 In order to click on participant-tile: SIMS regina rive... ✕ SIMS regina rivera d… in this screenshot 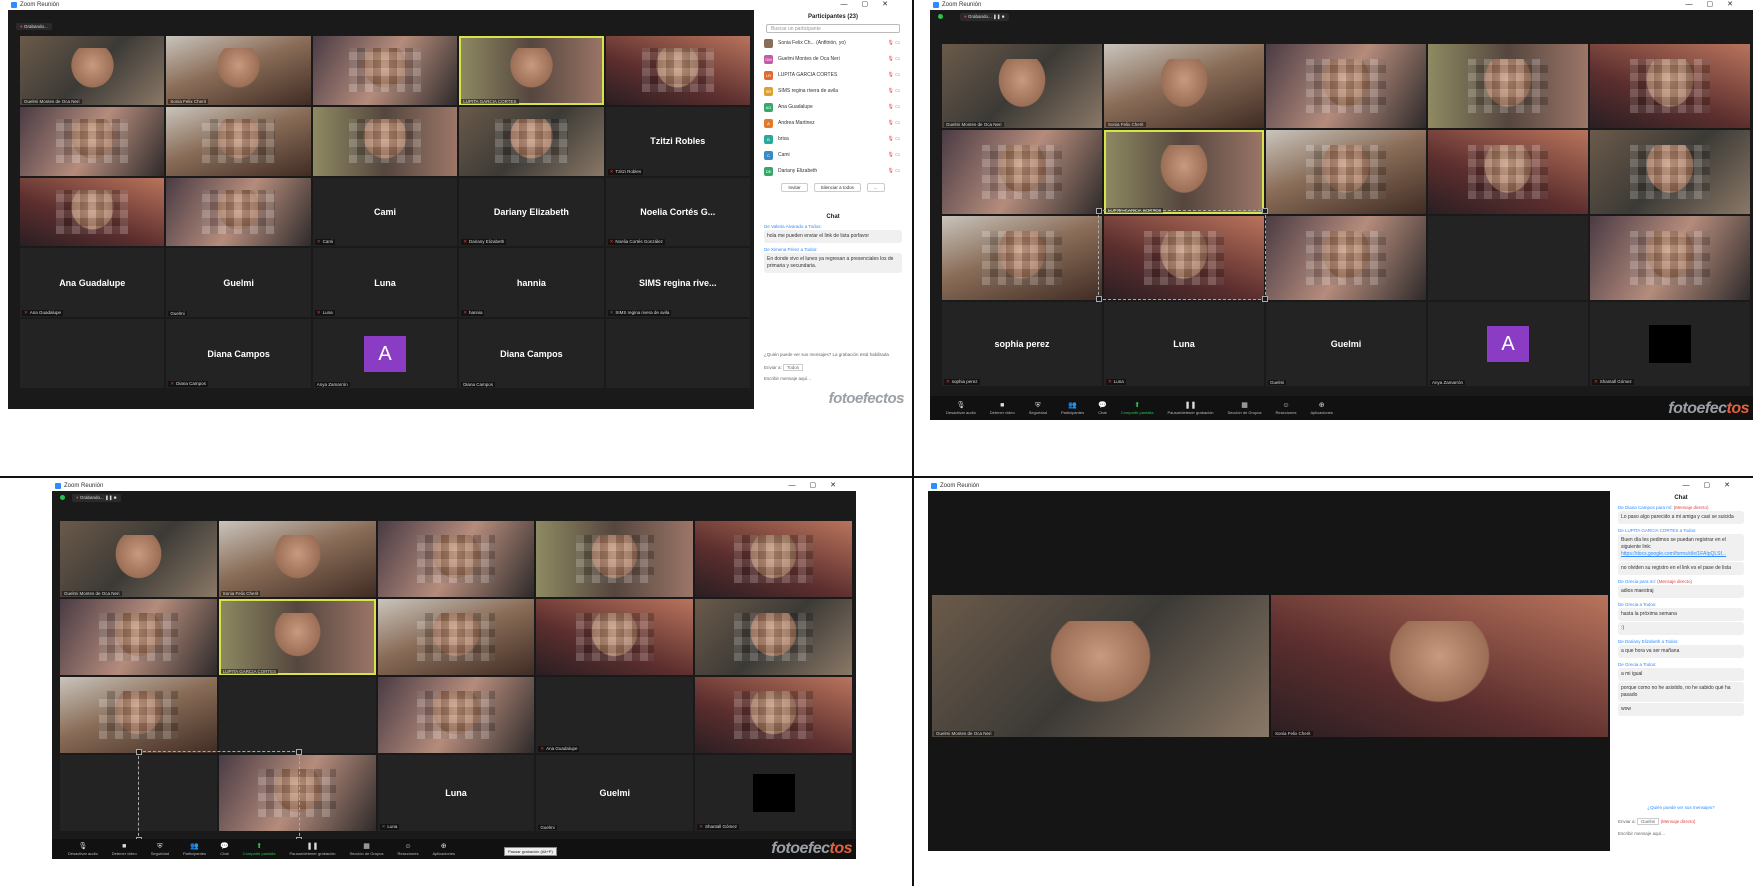, I will do `click(677, 283)`.